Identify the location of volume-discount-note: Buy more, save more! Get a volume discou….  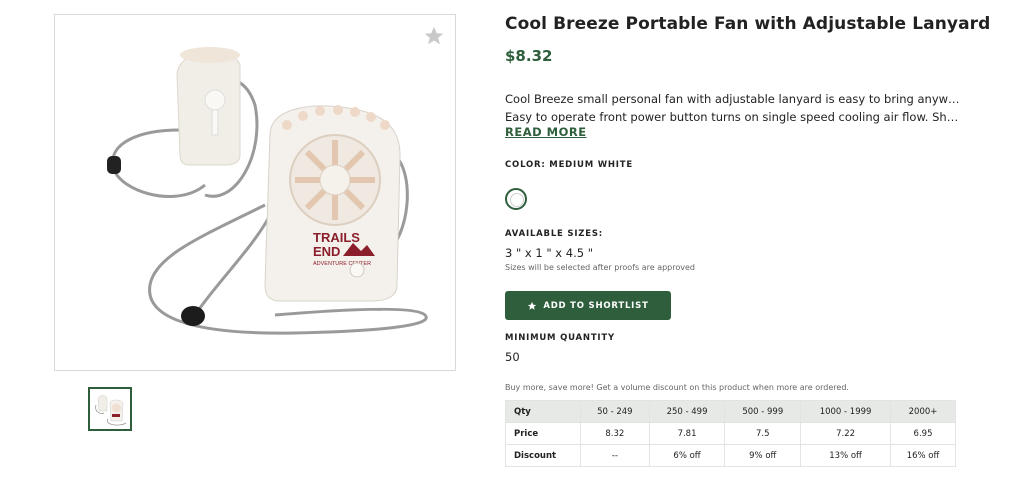
(677, 387).